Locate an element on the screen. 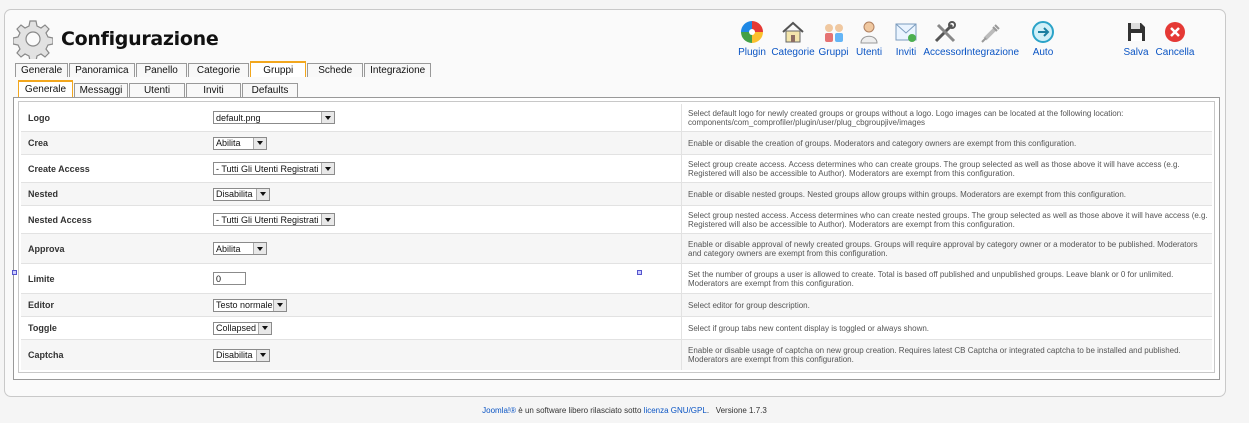  subtab-messaggi: Messaggi is located at coordinates (101, 90).